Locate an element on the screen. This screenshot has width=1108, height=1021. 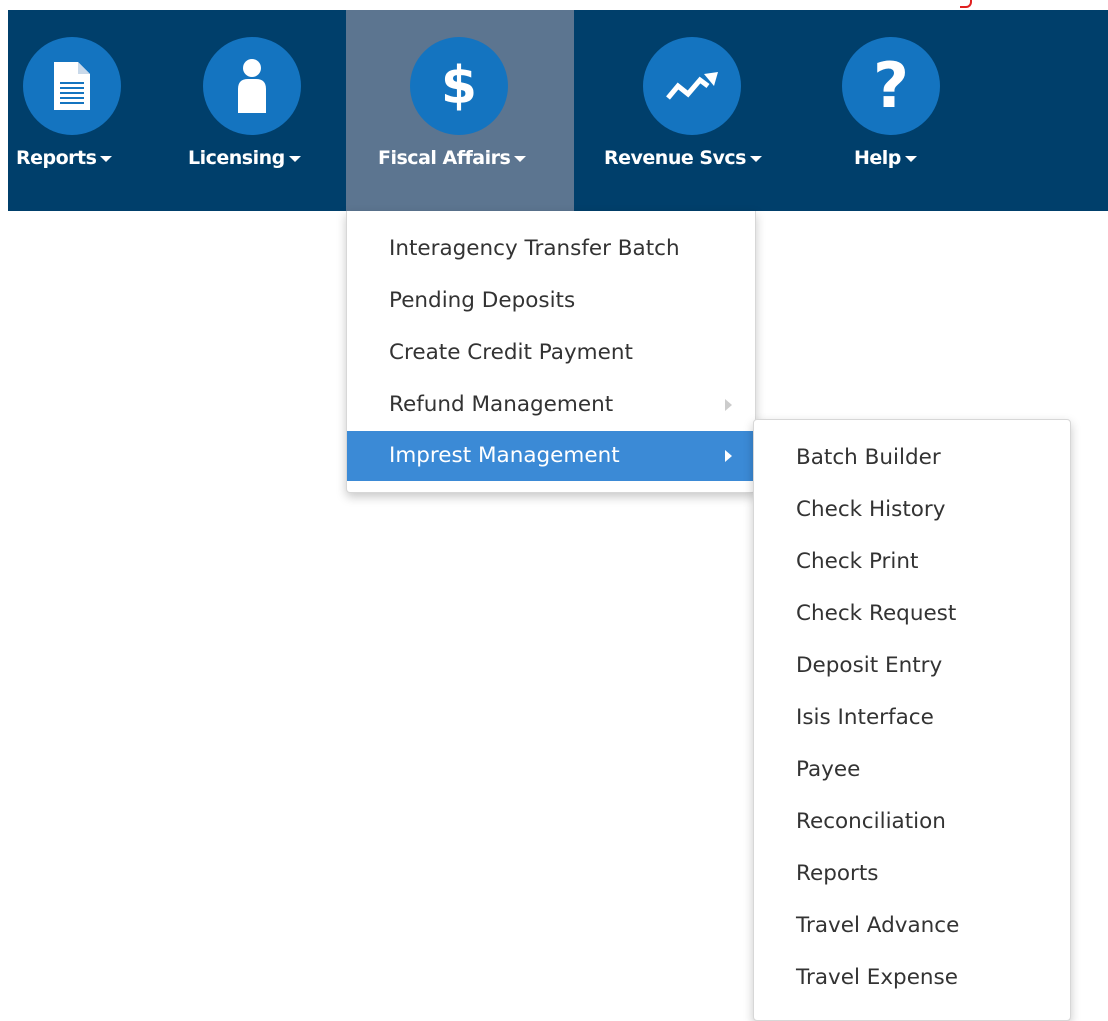
dollar-icon: $ is located at coordinates (459, 86).